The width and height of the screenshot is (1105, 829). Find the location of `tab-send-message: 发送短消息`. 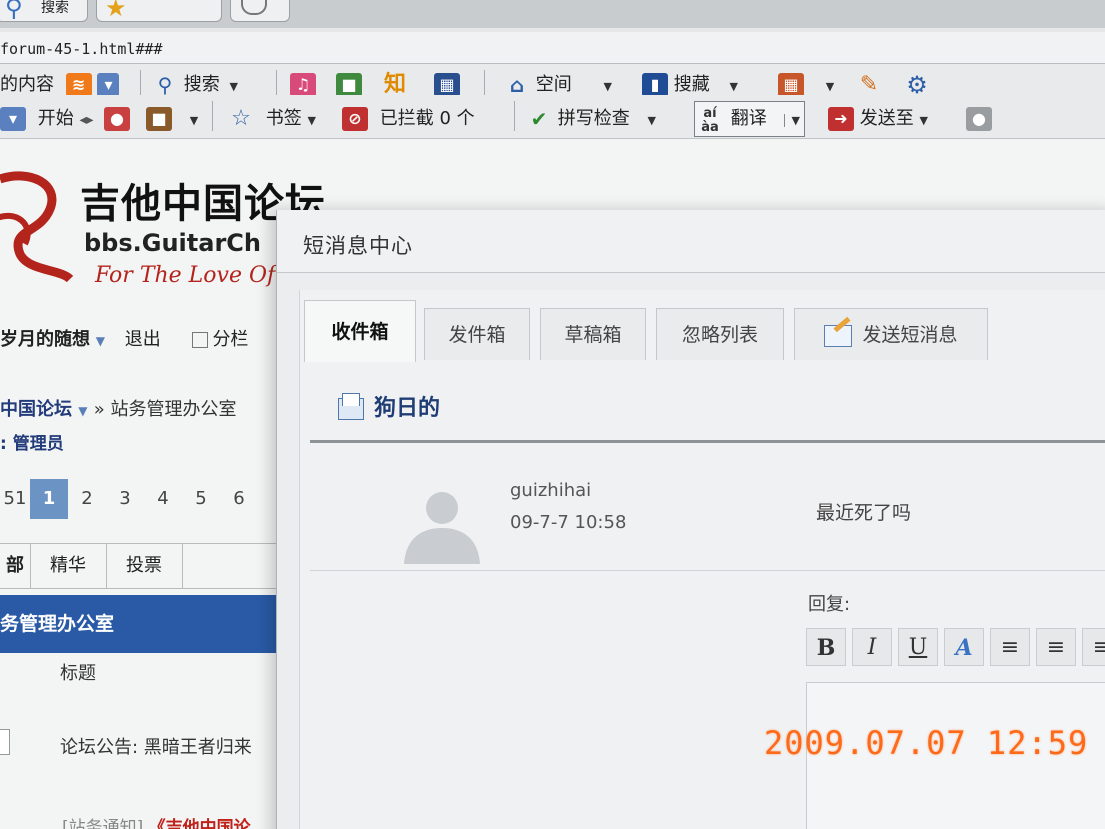

tab-send-message: 发送短消息 is located at coordinates (891, 334).